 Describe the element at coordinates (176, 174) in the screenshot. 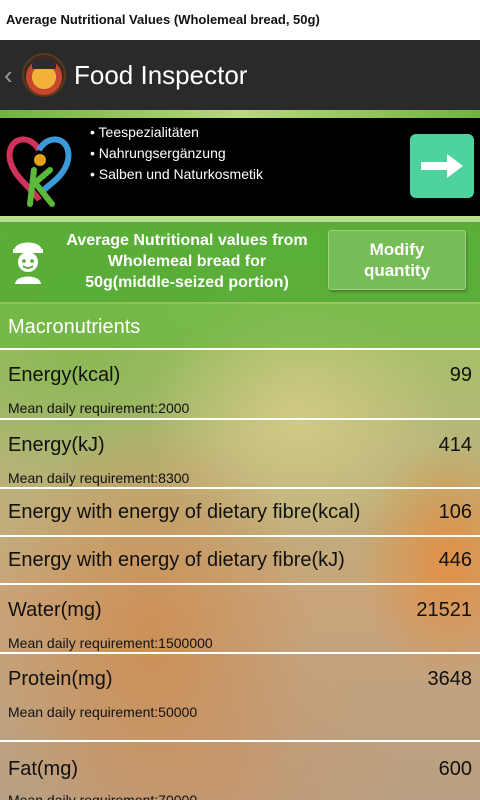

I see `ad-list-item: • Salben und Naturkosmetik` at that location.